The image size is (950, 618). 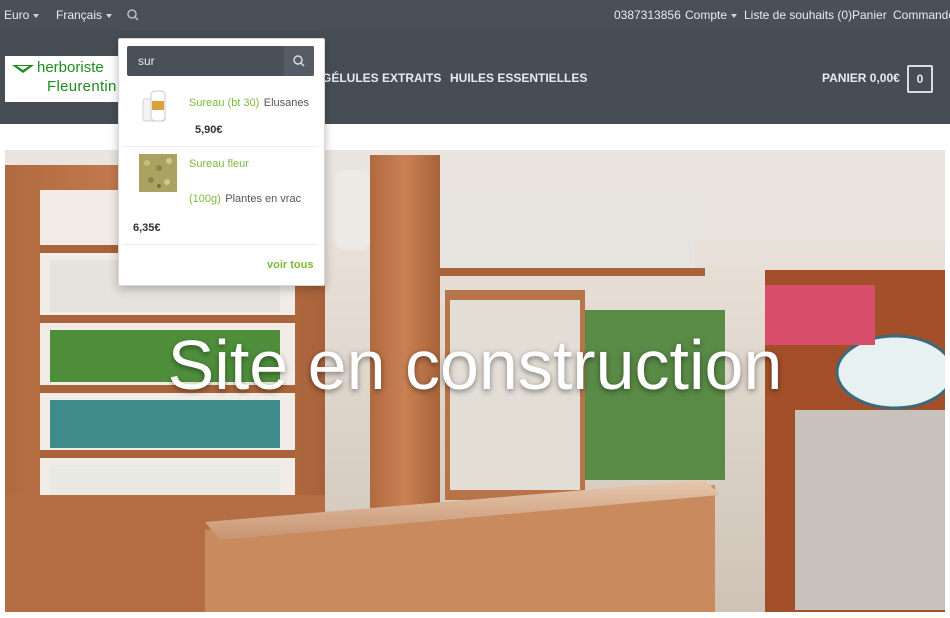 I want to click on account-menu: Compte, so click(x=711, y=15).